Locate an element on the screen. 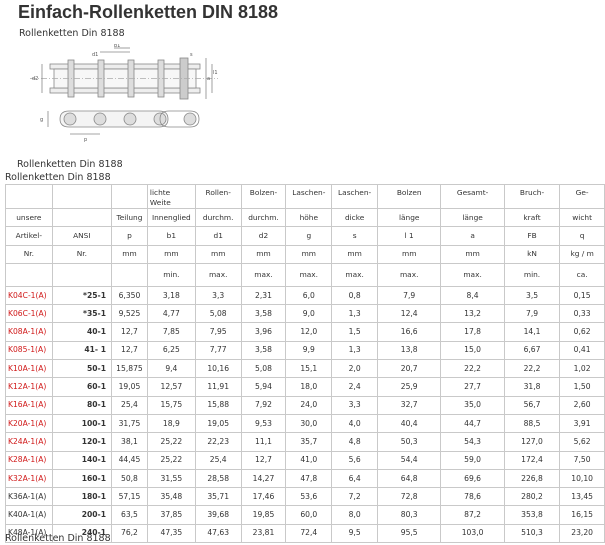  page-title: Einfach-Rollenketten DIN 8188 is located at coordinates (148, 12).